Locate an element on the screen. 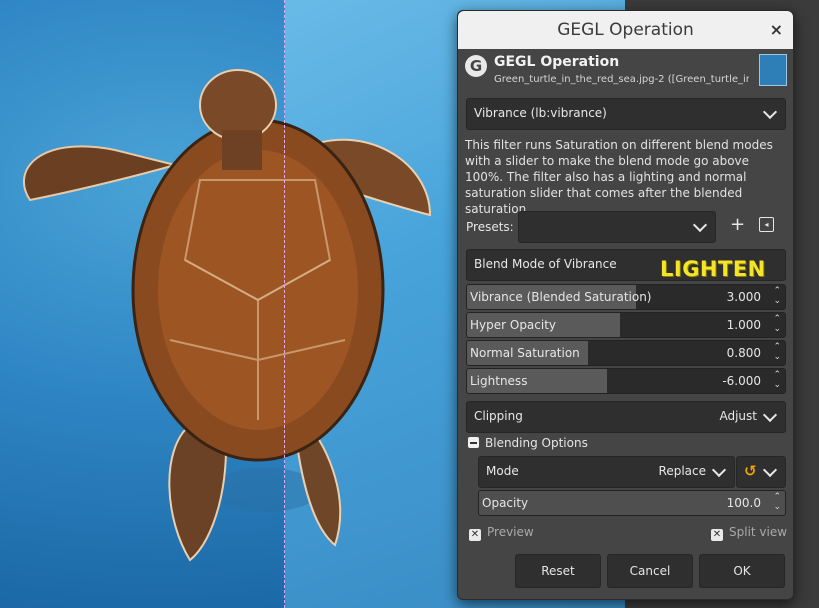 The image size is (819, 608). blending-options-header: Blending Options is located at coordinates (528, 443).